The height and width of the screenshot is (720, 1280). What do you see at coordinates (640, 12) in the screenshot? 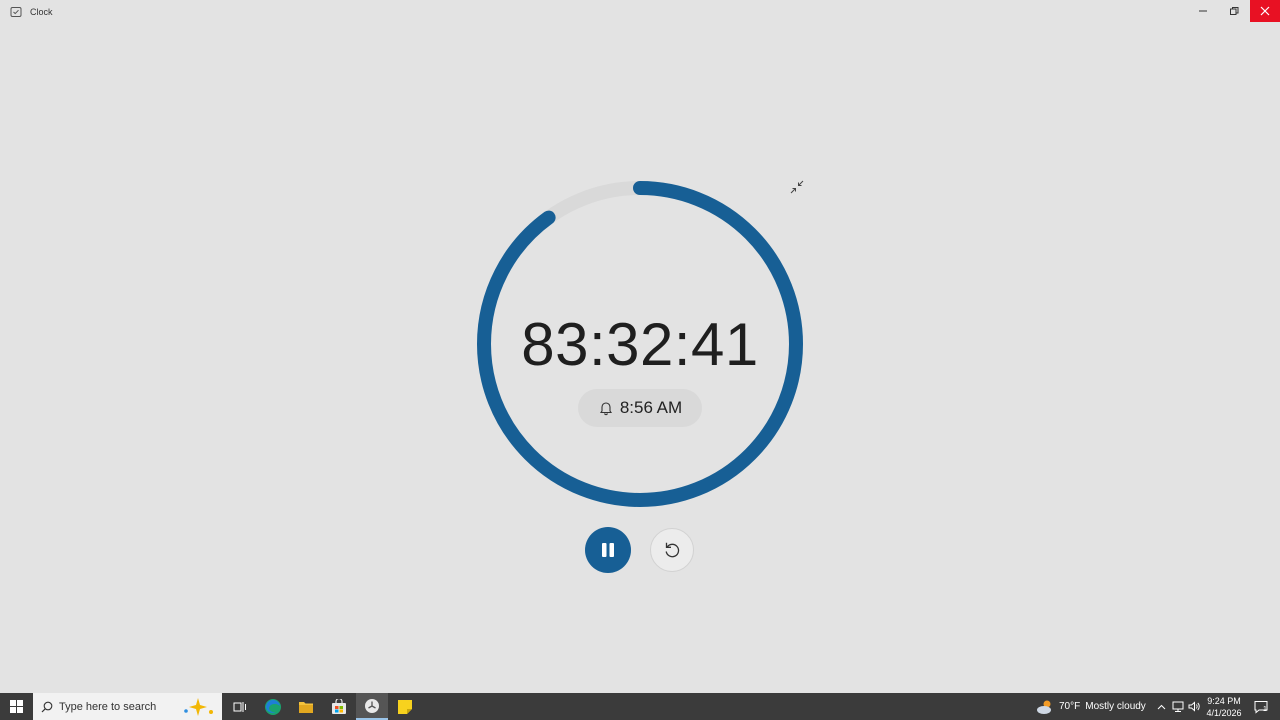
I see `title-bar: Clock` at bounding box center [640, 12].